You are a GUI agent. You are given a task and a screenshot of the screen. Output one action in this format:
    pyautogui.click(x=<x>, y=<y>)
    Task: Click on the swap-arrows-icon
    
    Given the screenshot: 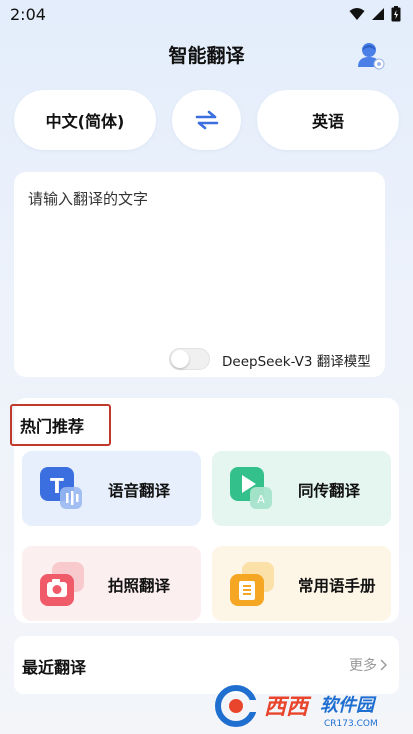 What is the action you would take?
    pyautogui.click(x=206, y=120)
    